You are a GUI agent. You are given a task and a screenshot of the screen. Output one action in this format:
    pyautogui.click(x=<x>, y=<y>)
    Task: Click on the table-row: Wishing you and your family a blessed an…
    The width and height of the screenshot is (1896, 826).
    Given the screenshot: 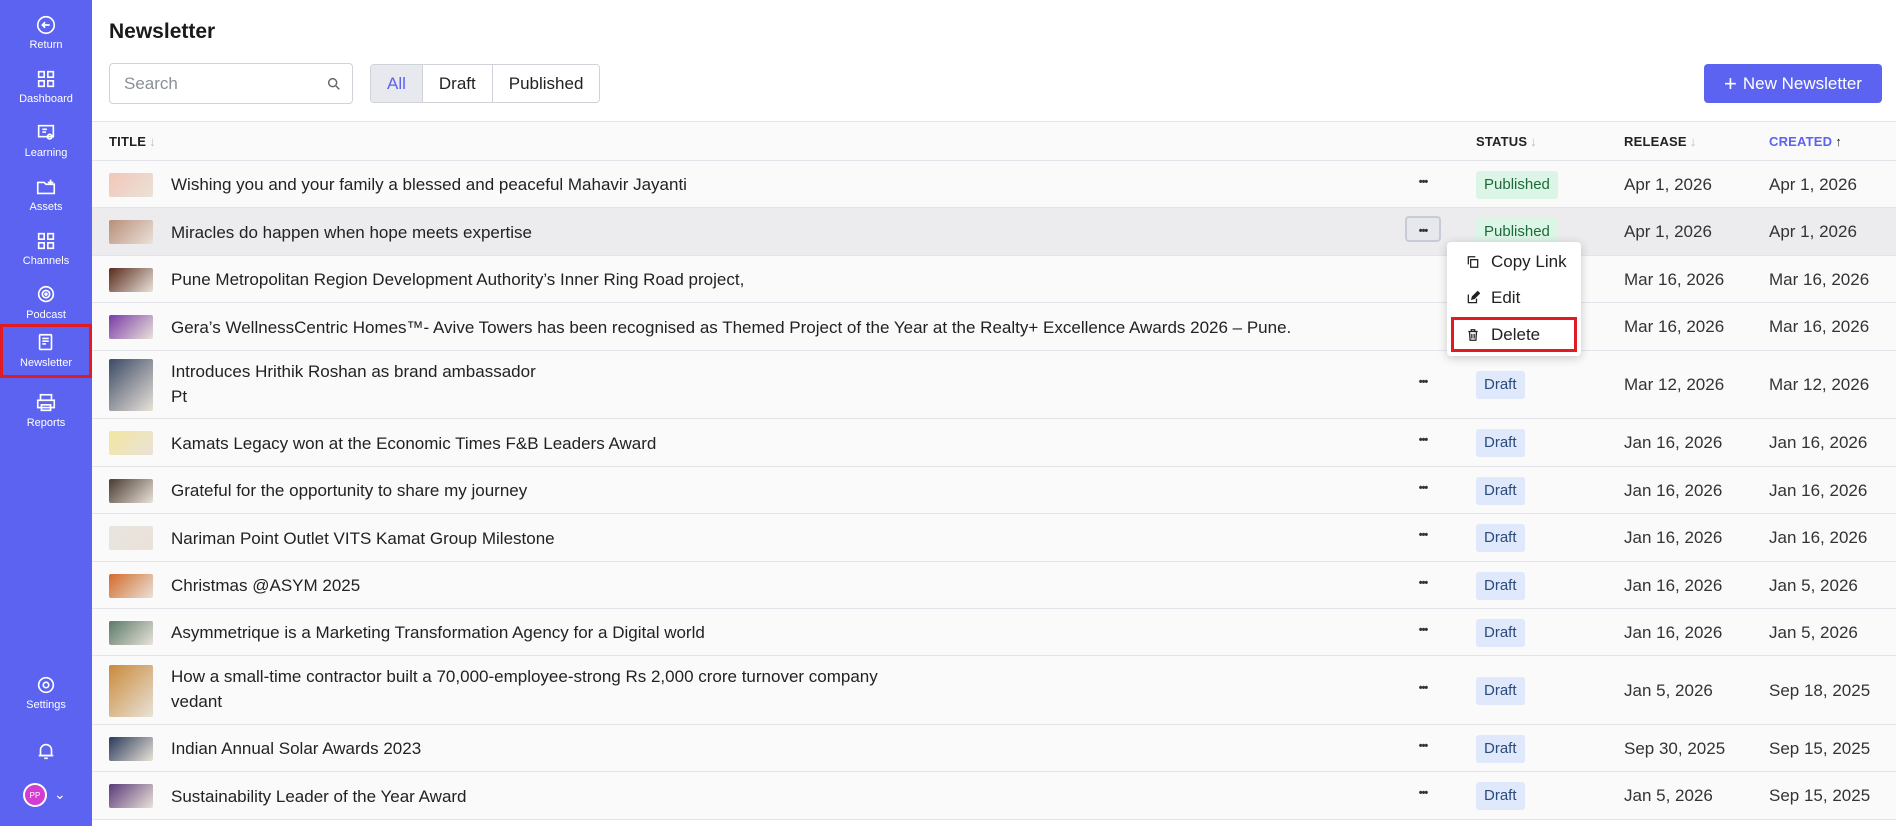 What is the action you would take?
    pyautogui.click(x=994, y=184)
    